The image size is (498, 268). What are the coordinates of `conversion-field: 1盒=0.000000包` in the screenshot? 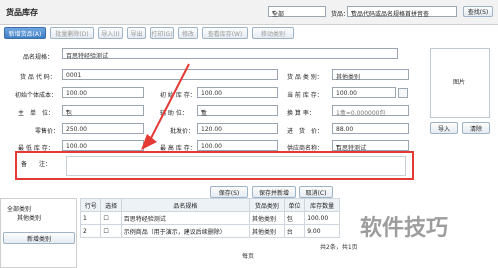 It's located at (370, 111).